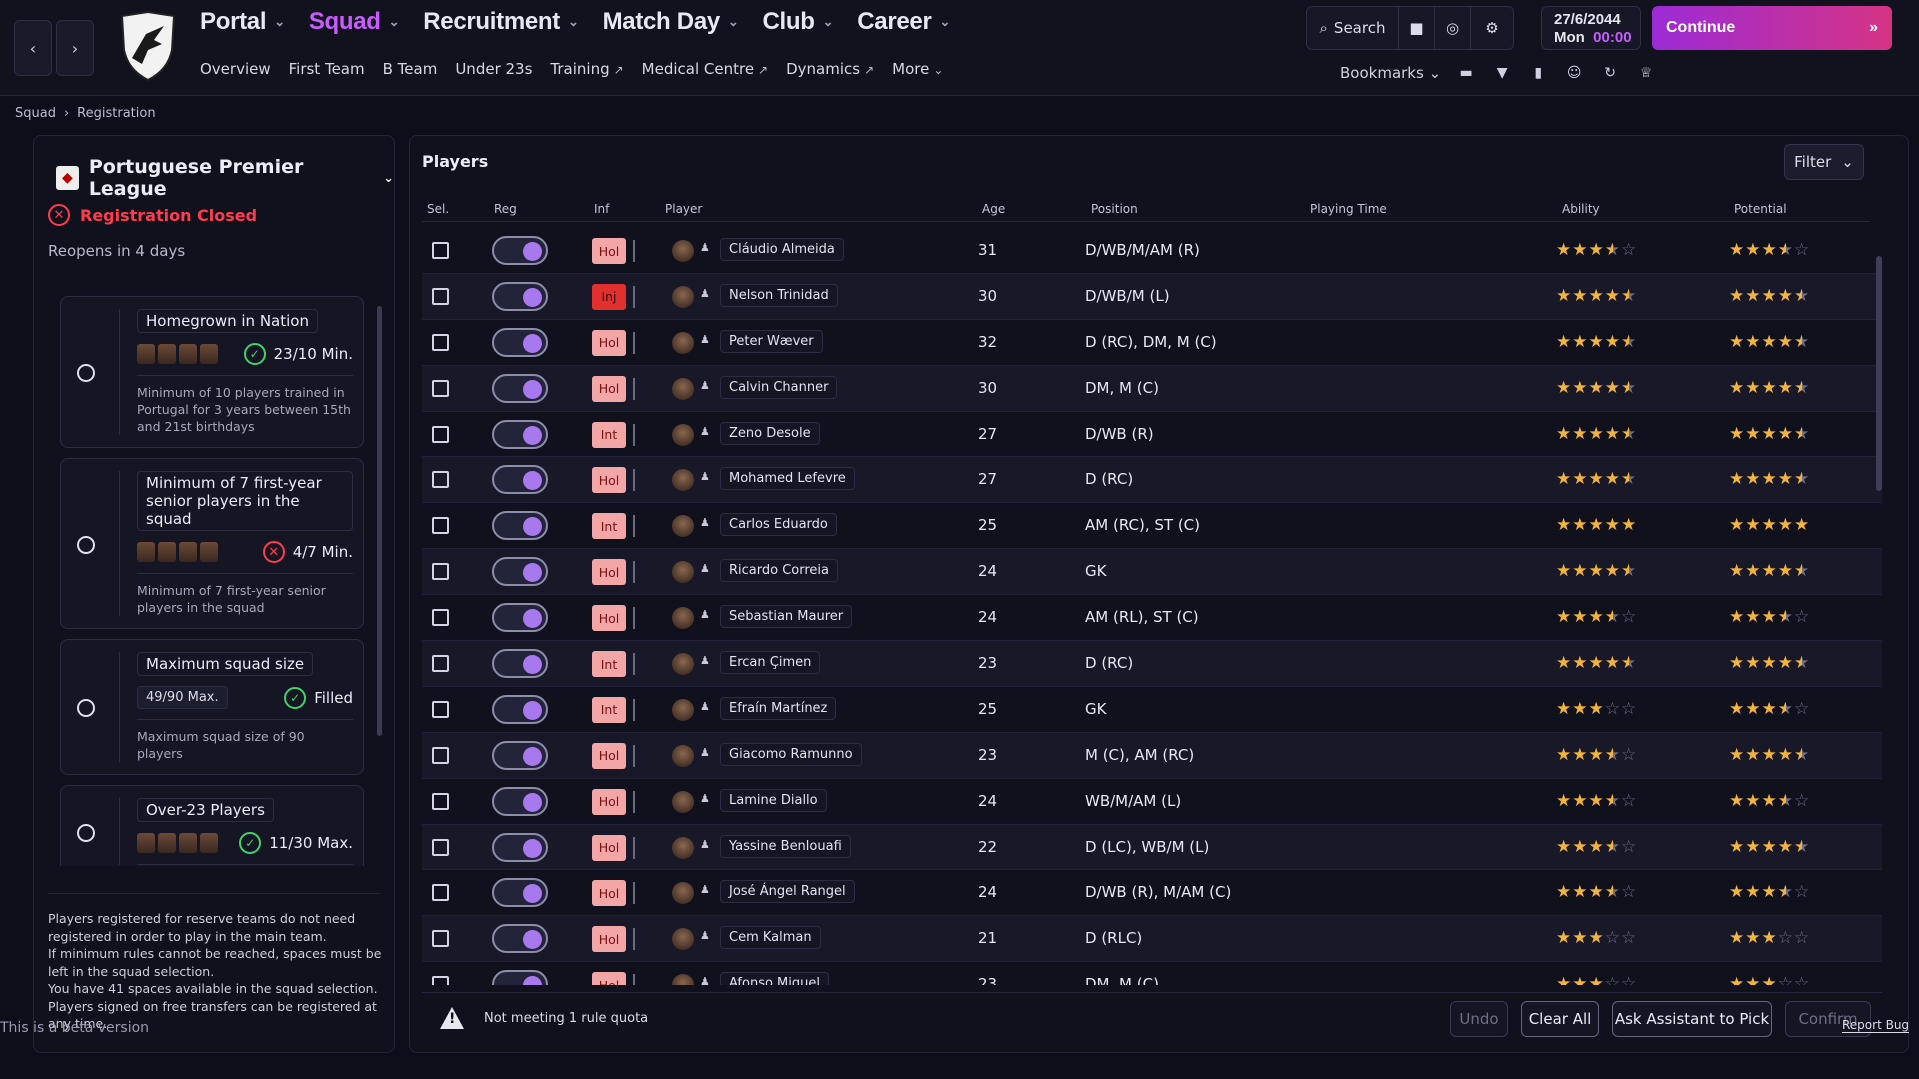 This screenshot has width=1919, height=1079. I want to click on table-row: Hol ♟ Cem Kalman 21 D (RLC) ★★★☆☆ ★★★☆☆, so click(1152, 939).